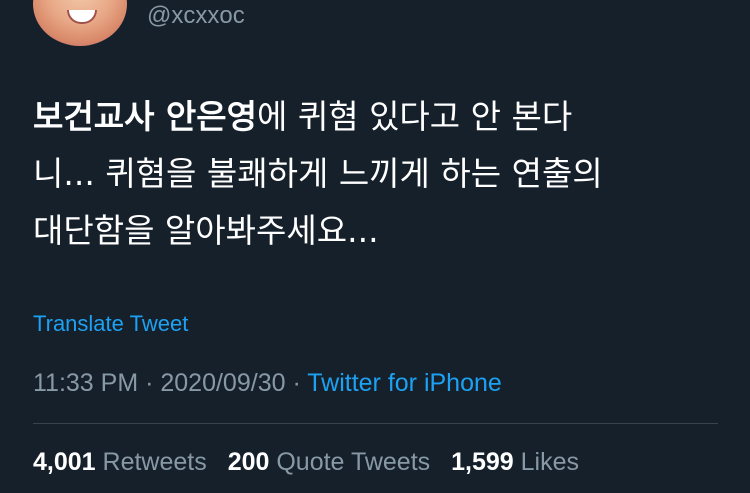  Describe the element at coordinates (353, 462) in the screenshot. I see `quote-tweets-label: Quote Tweets` at that location.